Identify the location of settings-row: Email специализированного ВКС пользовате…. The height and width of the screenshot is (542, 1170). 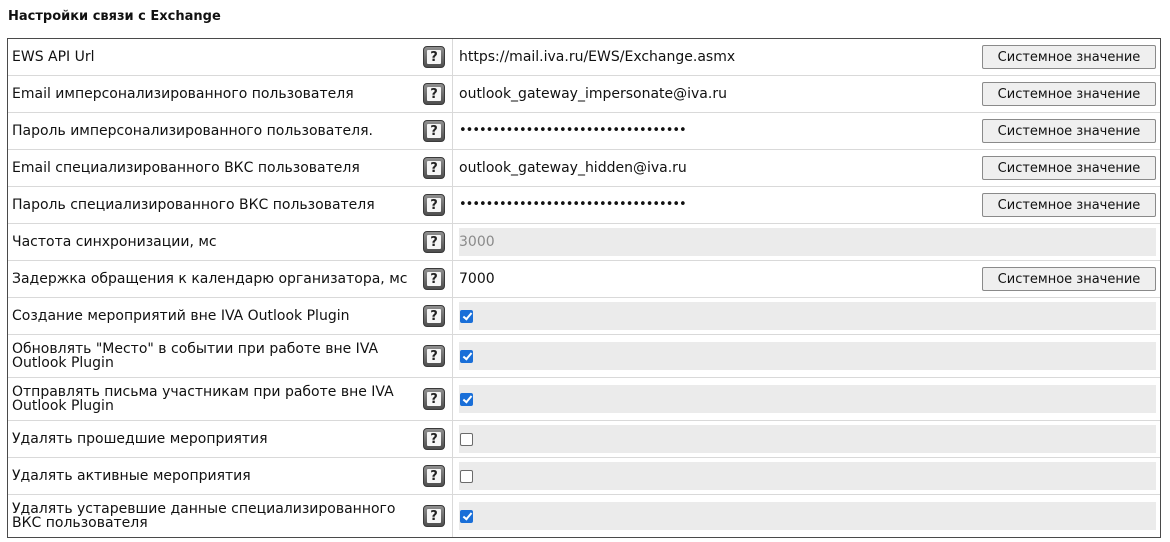
(584, 168).